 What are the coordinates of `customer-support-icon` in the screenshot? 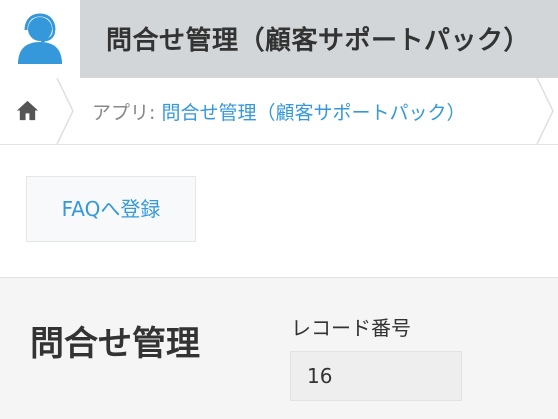 It's located at (40, 38).